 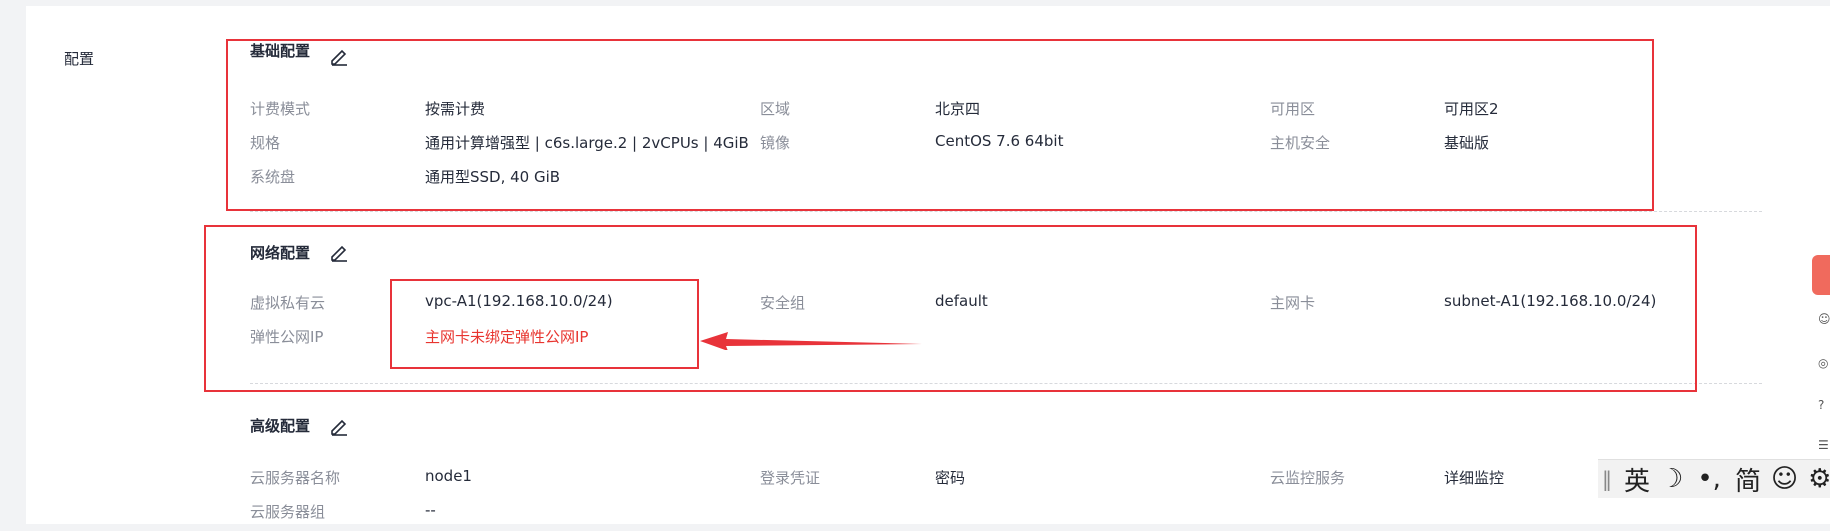 I want to click on headset-icon: ◎, so click(x=1824, y=363).